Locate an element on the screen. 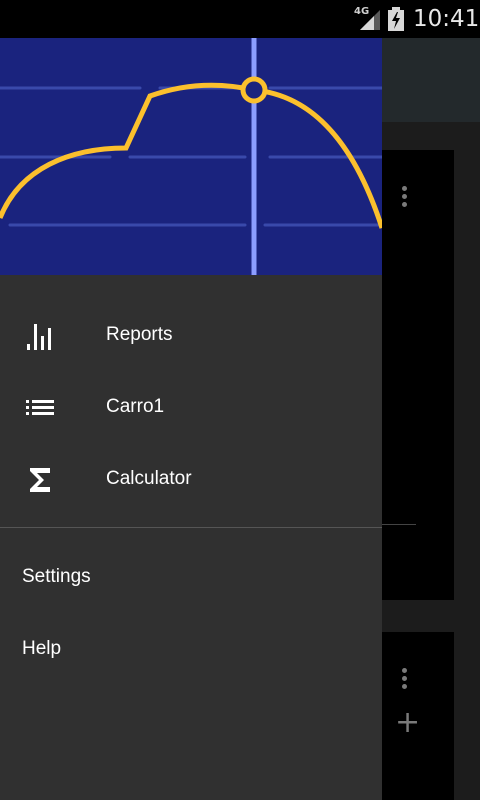 The width and height of the screenshot is (480, 800). nav-item-settings: Settings is located at coordinates (191, 578).